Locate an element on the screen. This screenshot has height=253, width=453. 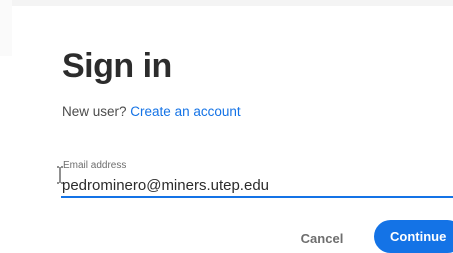
cancel-button: Cancel is located at coordinates (322, 238).